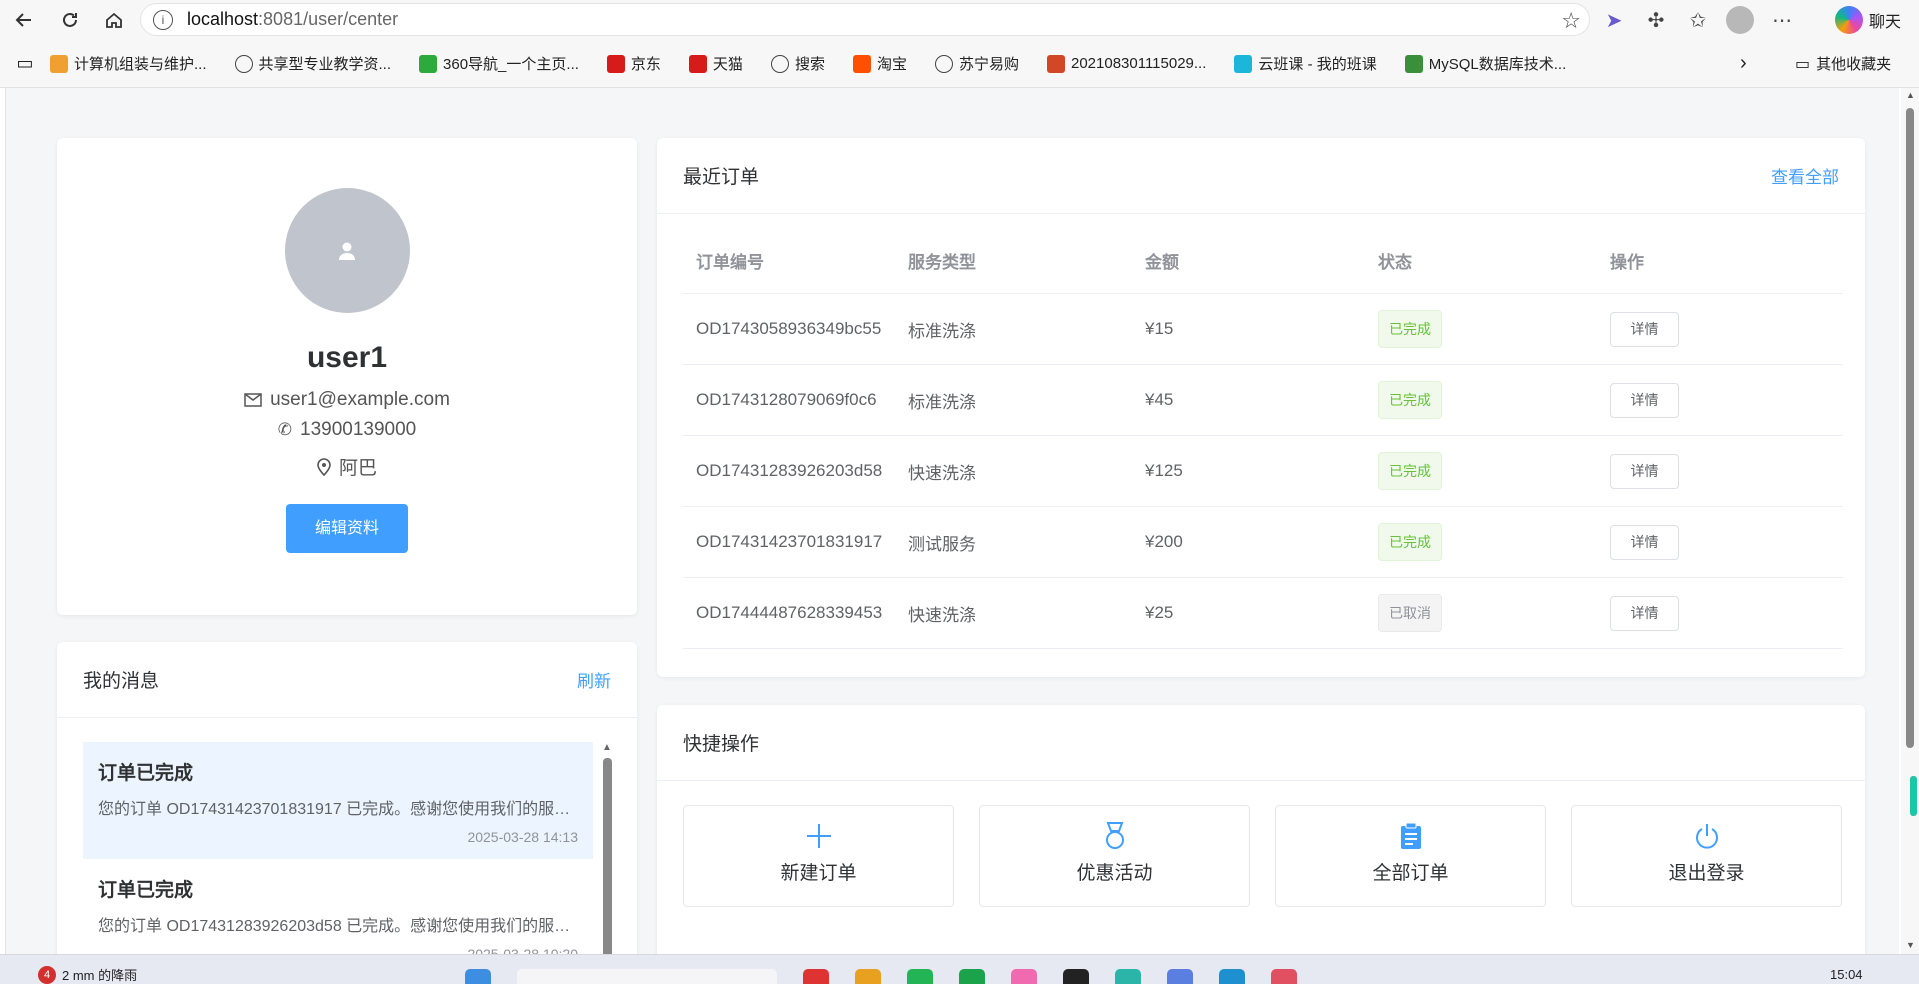  I want to click on more-icon: ⋯, so click(1782, 20).